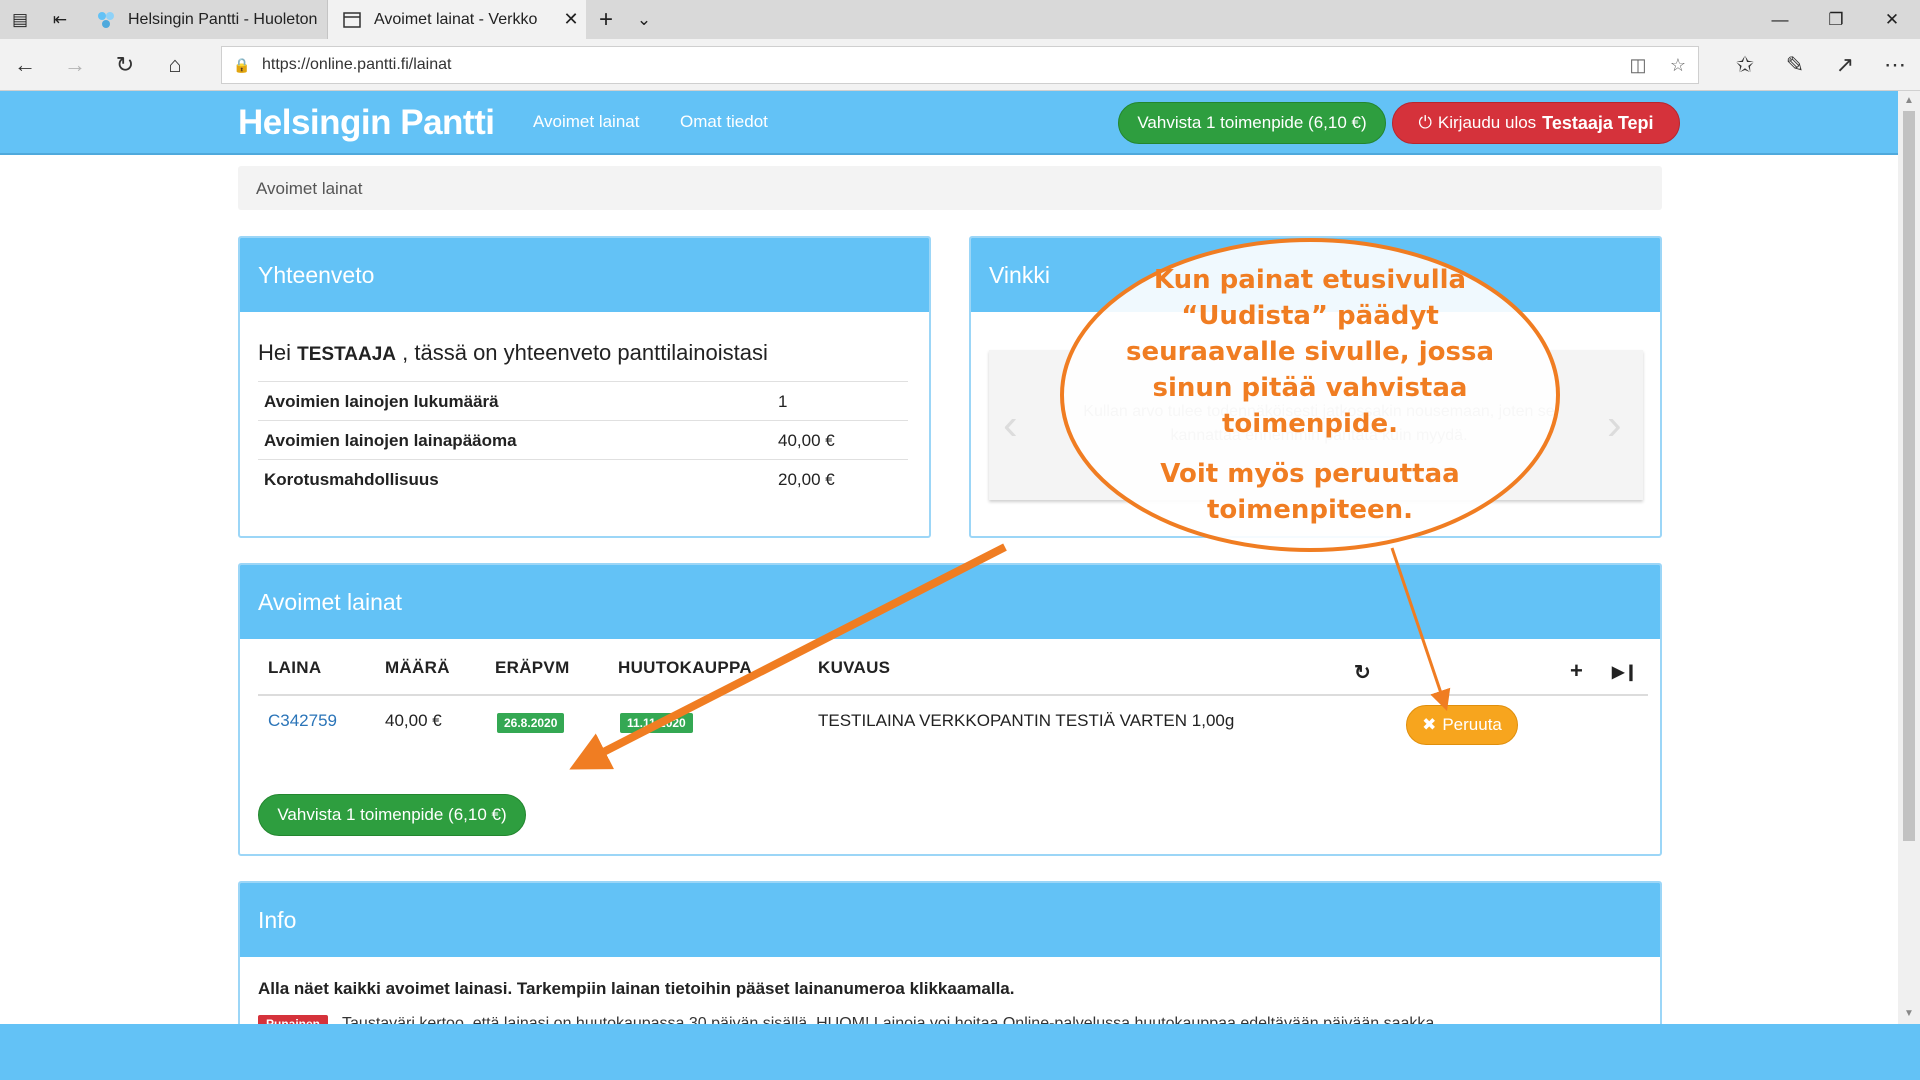 The width and height of the screenshot is (1920, 1080). What do you see at coordinates (351, 479) in the screenshot?
I see `stat-label: Korotusmahdollisuus` at bounding box center [351, 479].